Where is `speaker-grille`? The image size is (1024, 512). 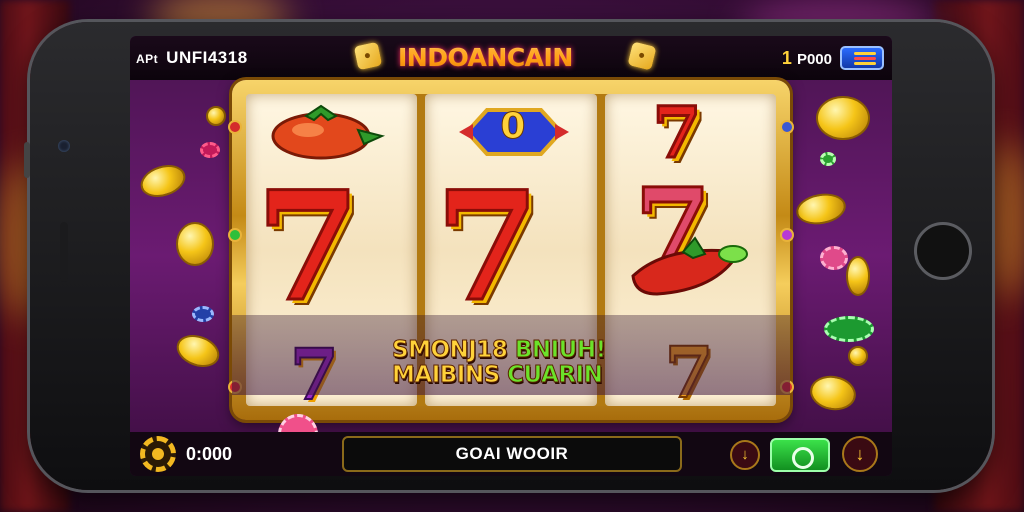 speaker-grille is located at coordinates (64, 252).